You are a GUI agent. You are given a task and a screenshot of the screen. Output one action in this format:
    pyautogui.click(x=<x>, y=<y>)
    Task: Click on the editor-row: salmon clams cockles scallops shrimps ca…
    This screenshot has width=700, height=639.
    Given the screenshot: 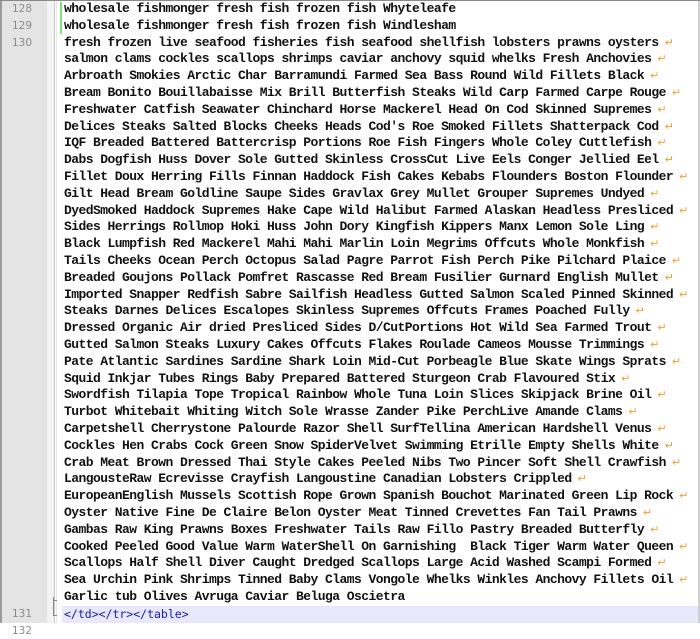 What is the action you would take?
    pyautogui.click(x=350, y=59)
    